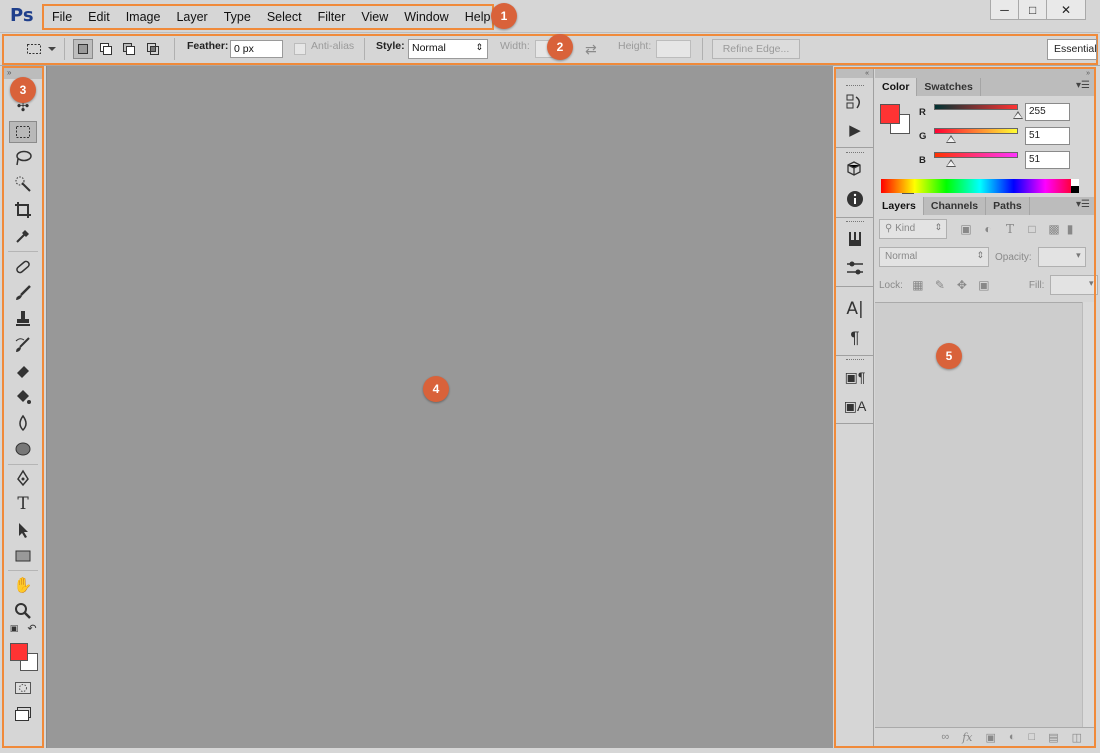 The width and height of the screenshot is (1100, 753). I want to click on subtract-from-selection-icon, so click(129, 49).